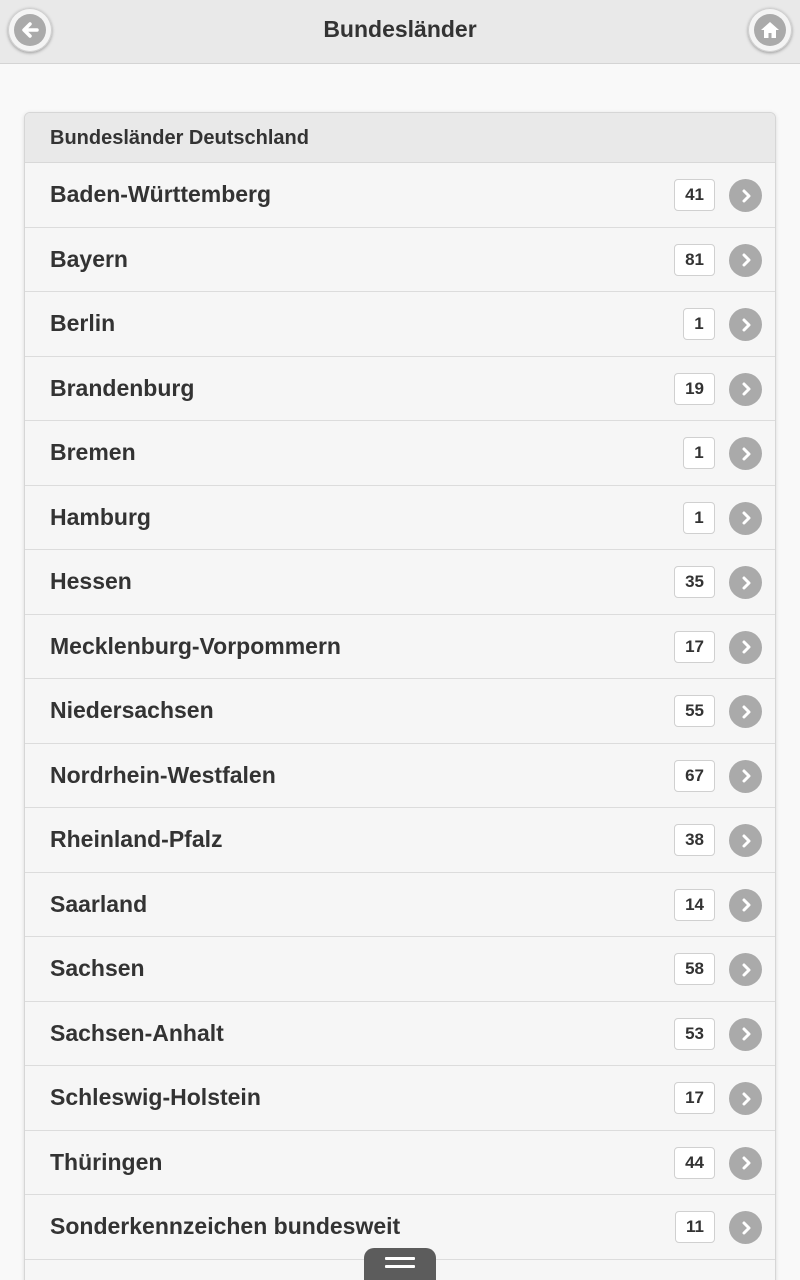 This screenshot has width=800, height=1280. I want to click on list-item-label: Bremen, so click(93, 452).